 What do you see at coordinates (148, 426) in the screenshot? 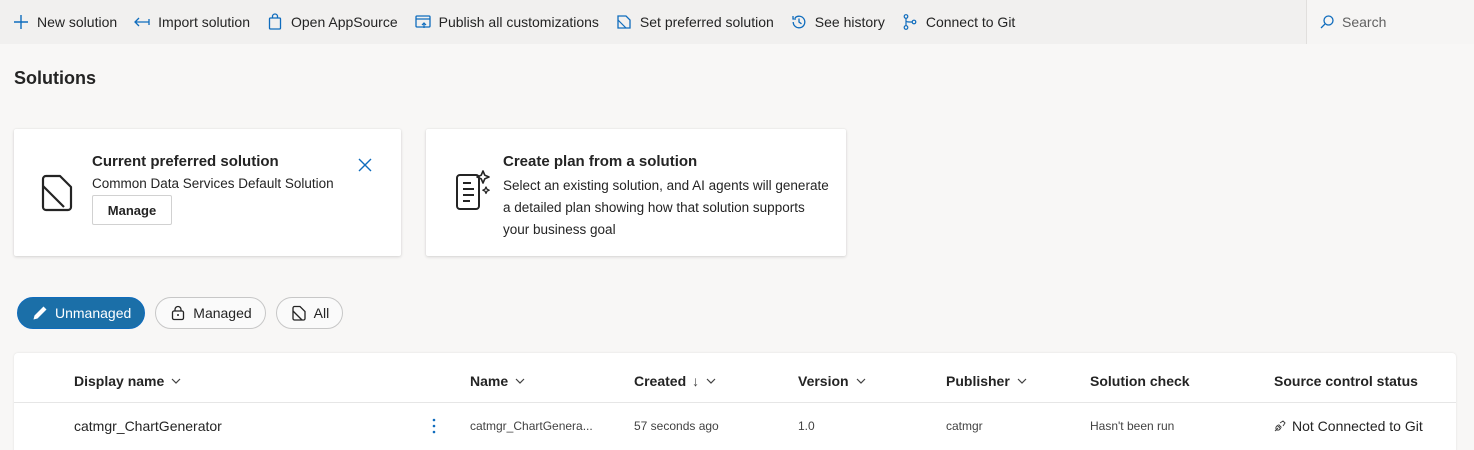
I see `row-display-name: catmgr_ChartGenerator` at bounding box center [148, 426].